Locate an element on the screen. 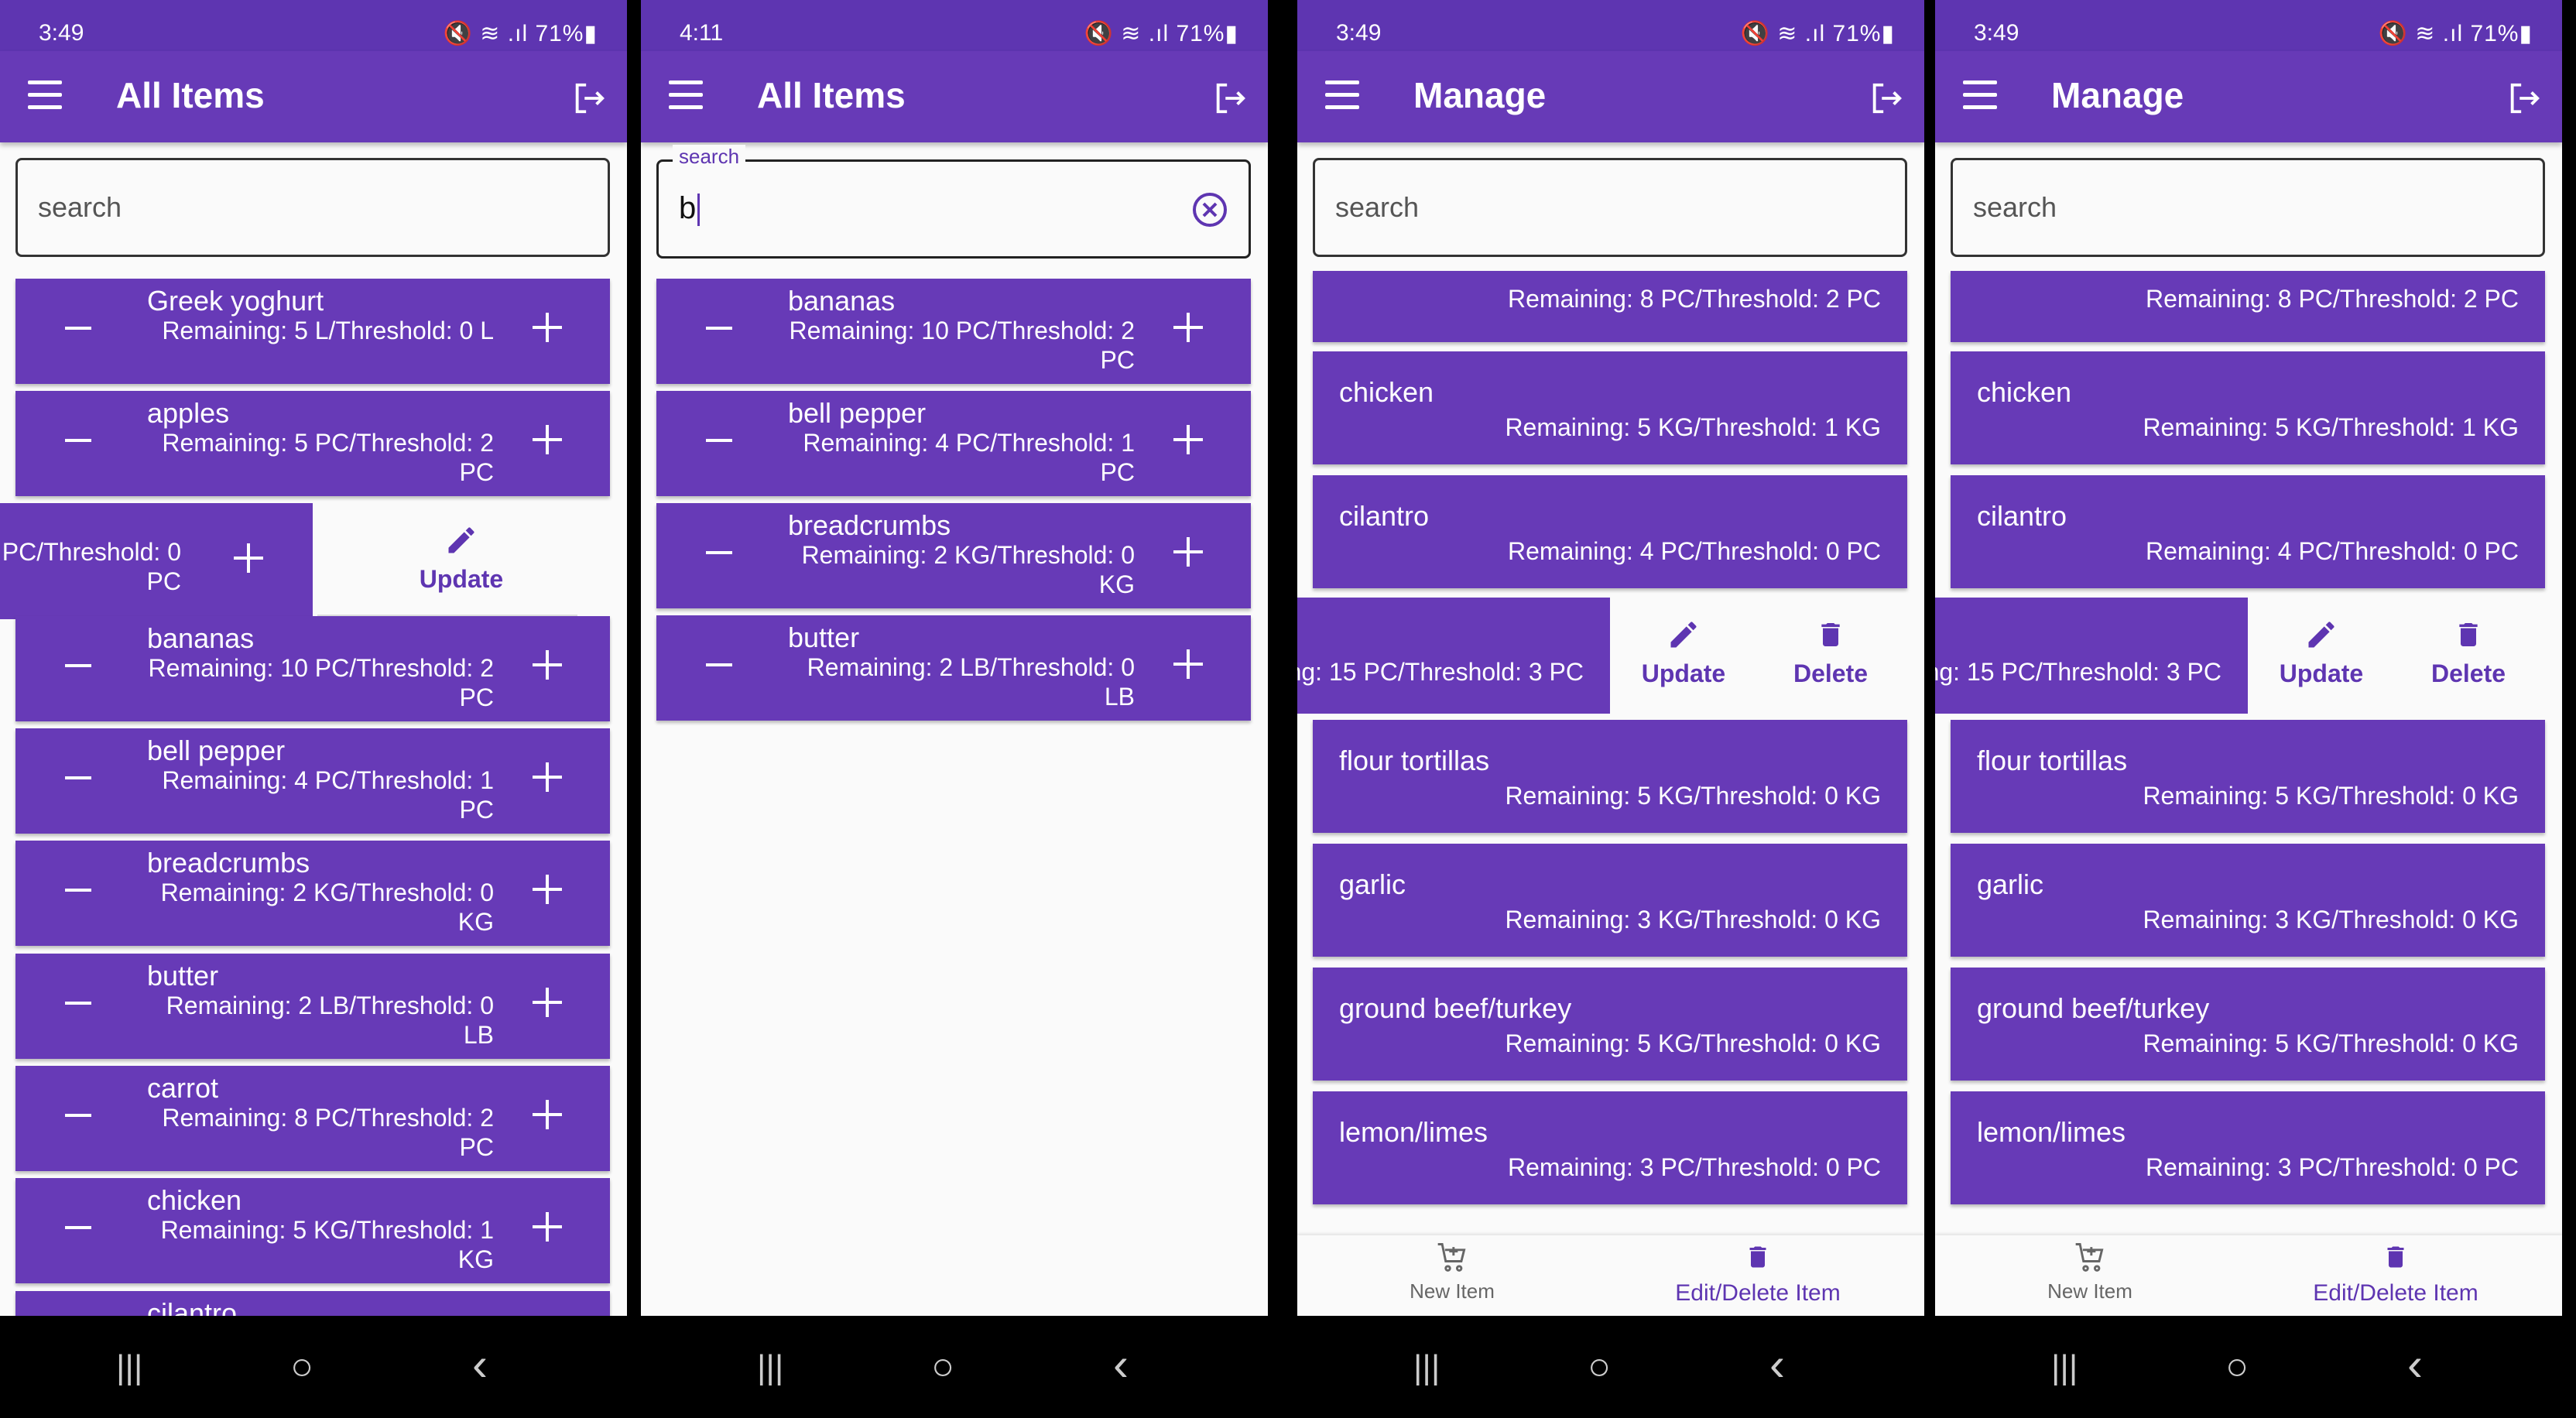 Image resolution: width=2576 pixels, height=1418 pixels. item-row: carrot Remaining: 8 PC/Threshold: 2 PC is located at coordinates (312, 1118).